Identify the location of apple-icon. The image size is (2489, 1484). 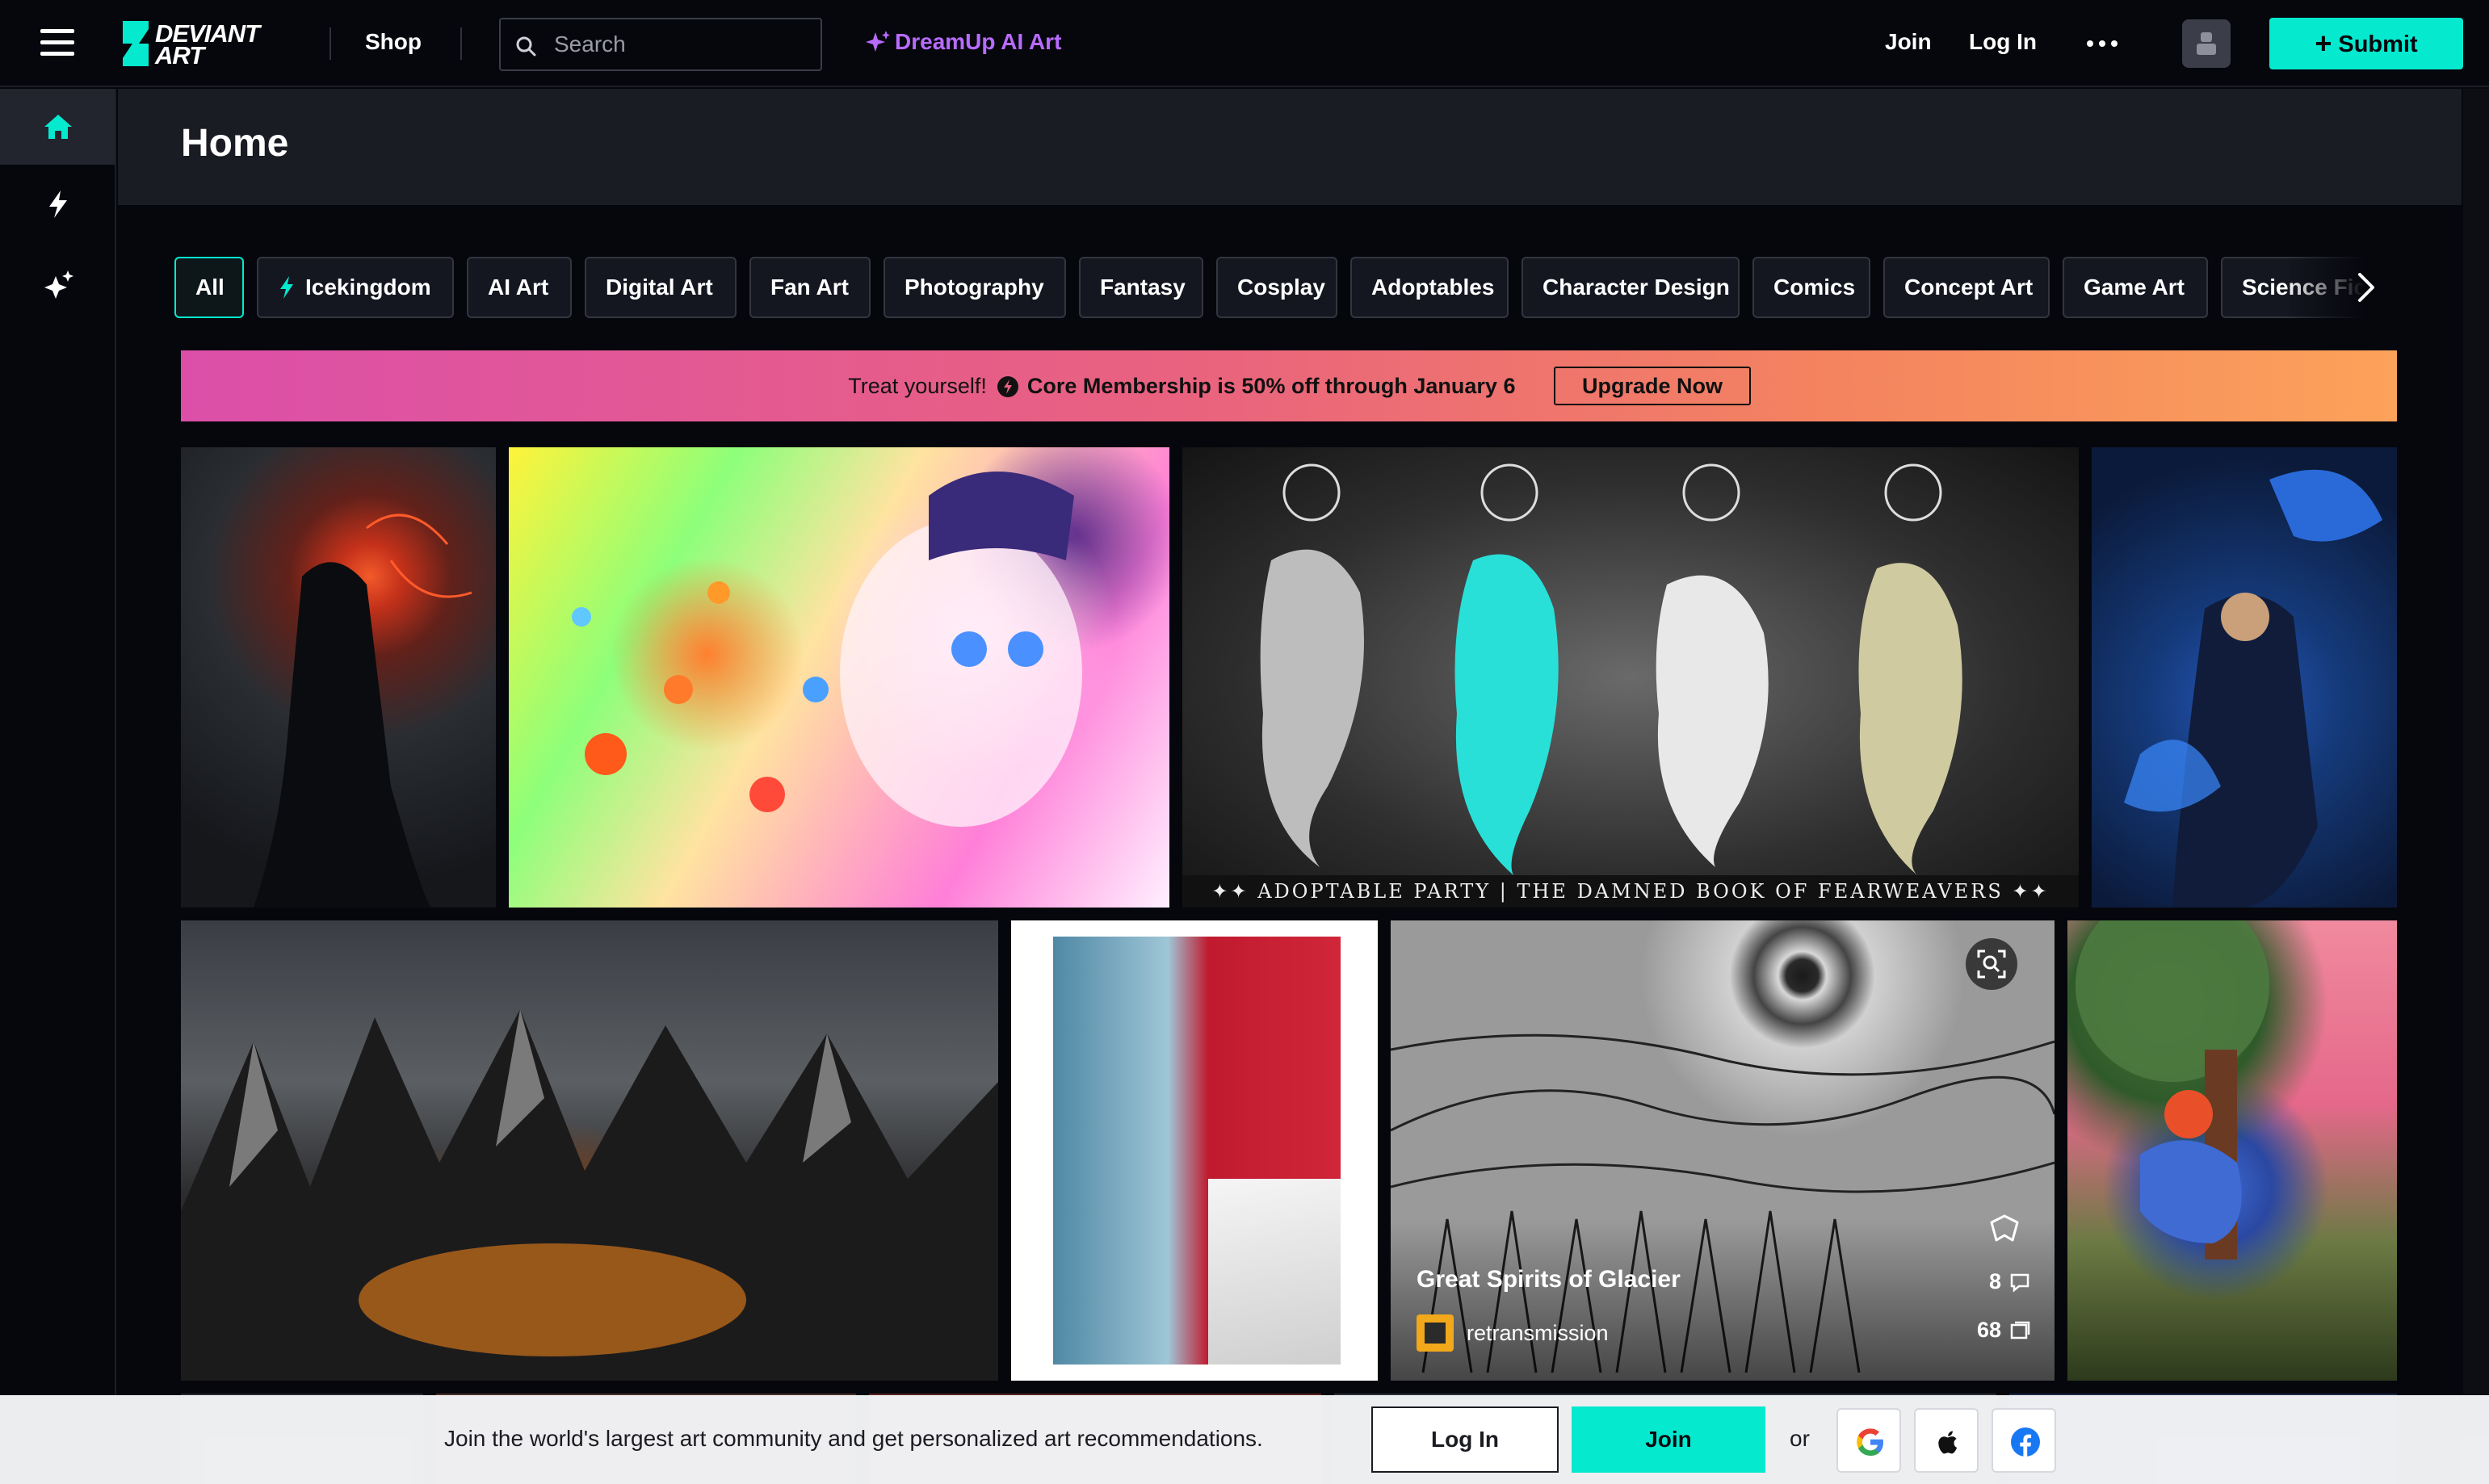
(1948, 1442).